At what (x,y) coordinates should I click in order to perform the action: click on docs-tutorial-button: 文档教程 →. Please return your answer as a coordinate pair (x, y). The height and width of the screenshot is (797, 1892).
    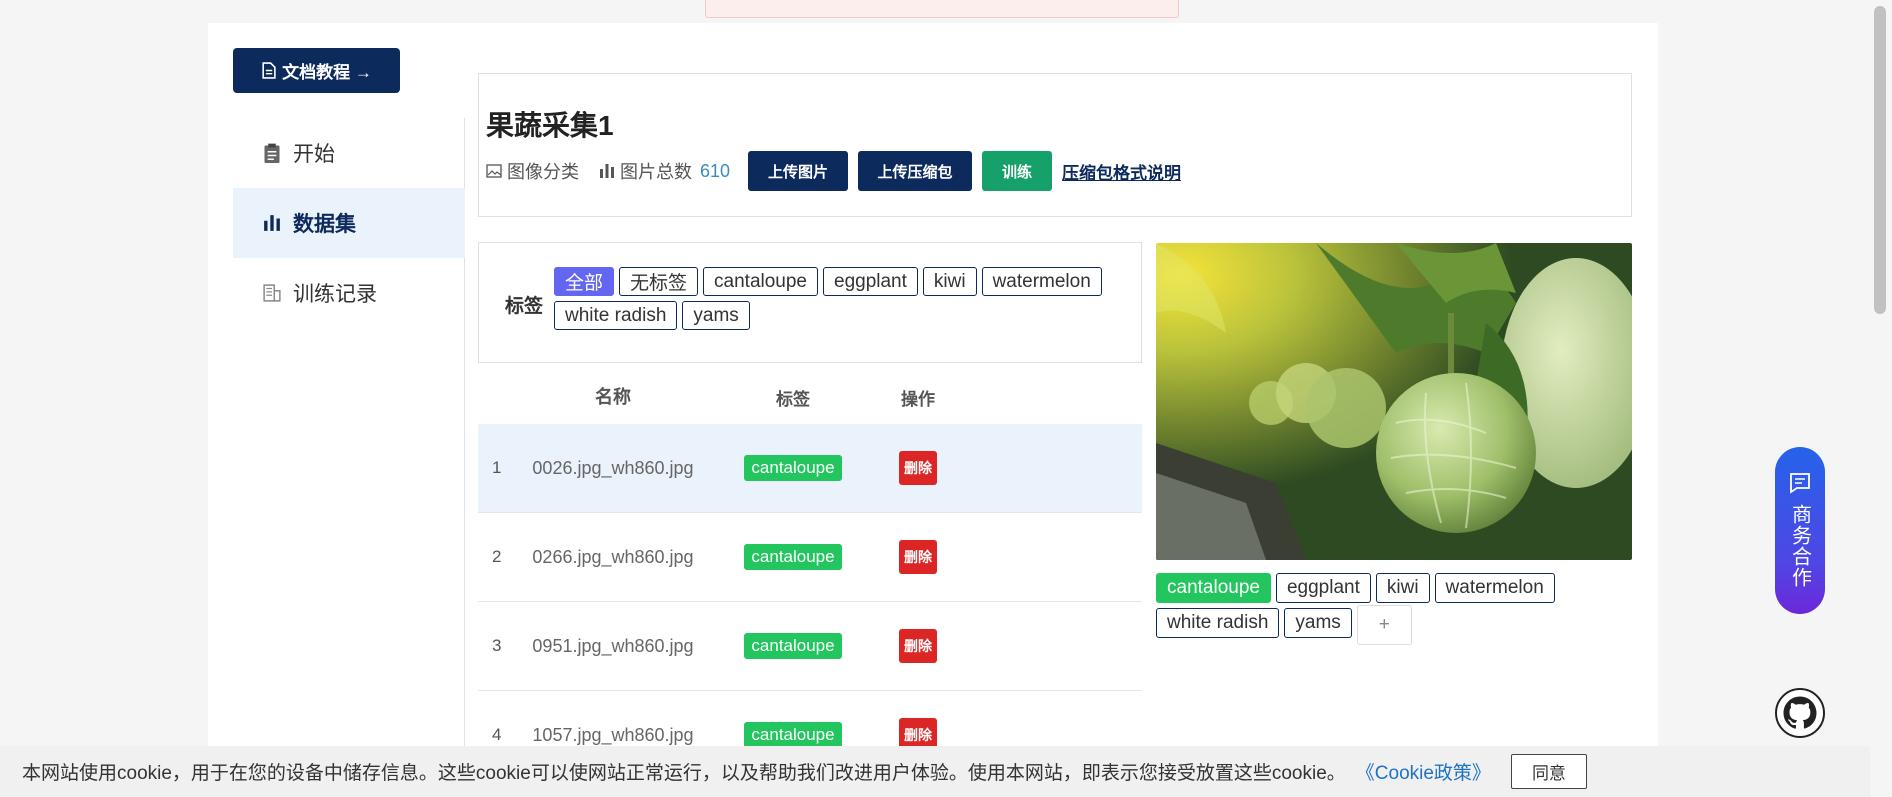
    Looking at the image, I should click on (316, 70).